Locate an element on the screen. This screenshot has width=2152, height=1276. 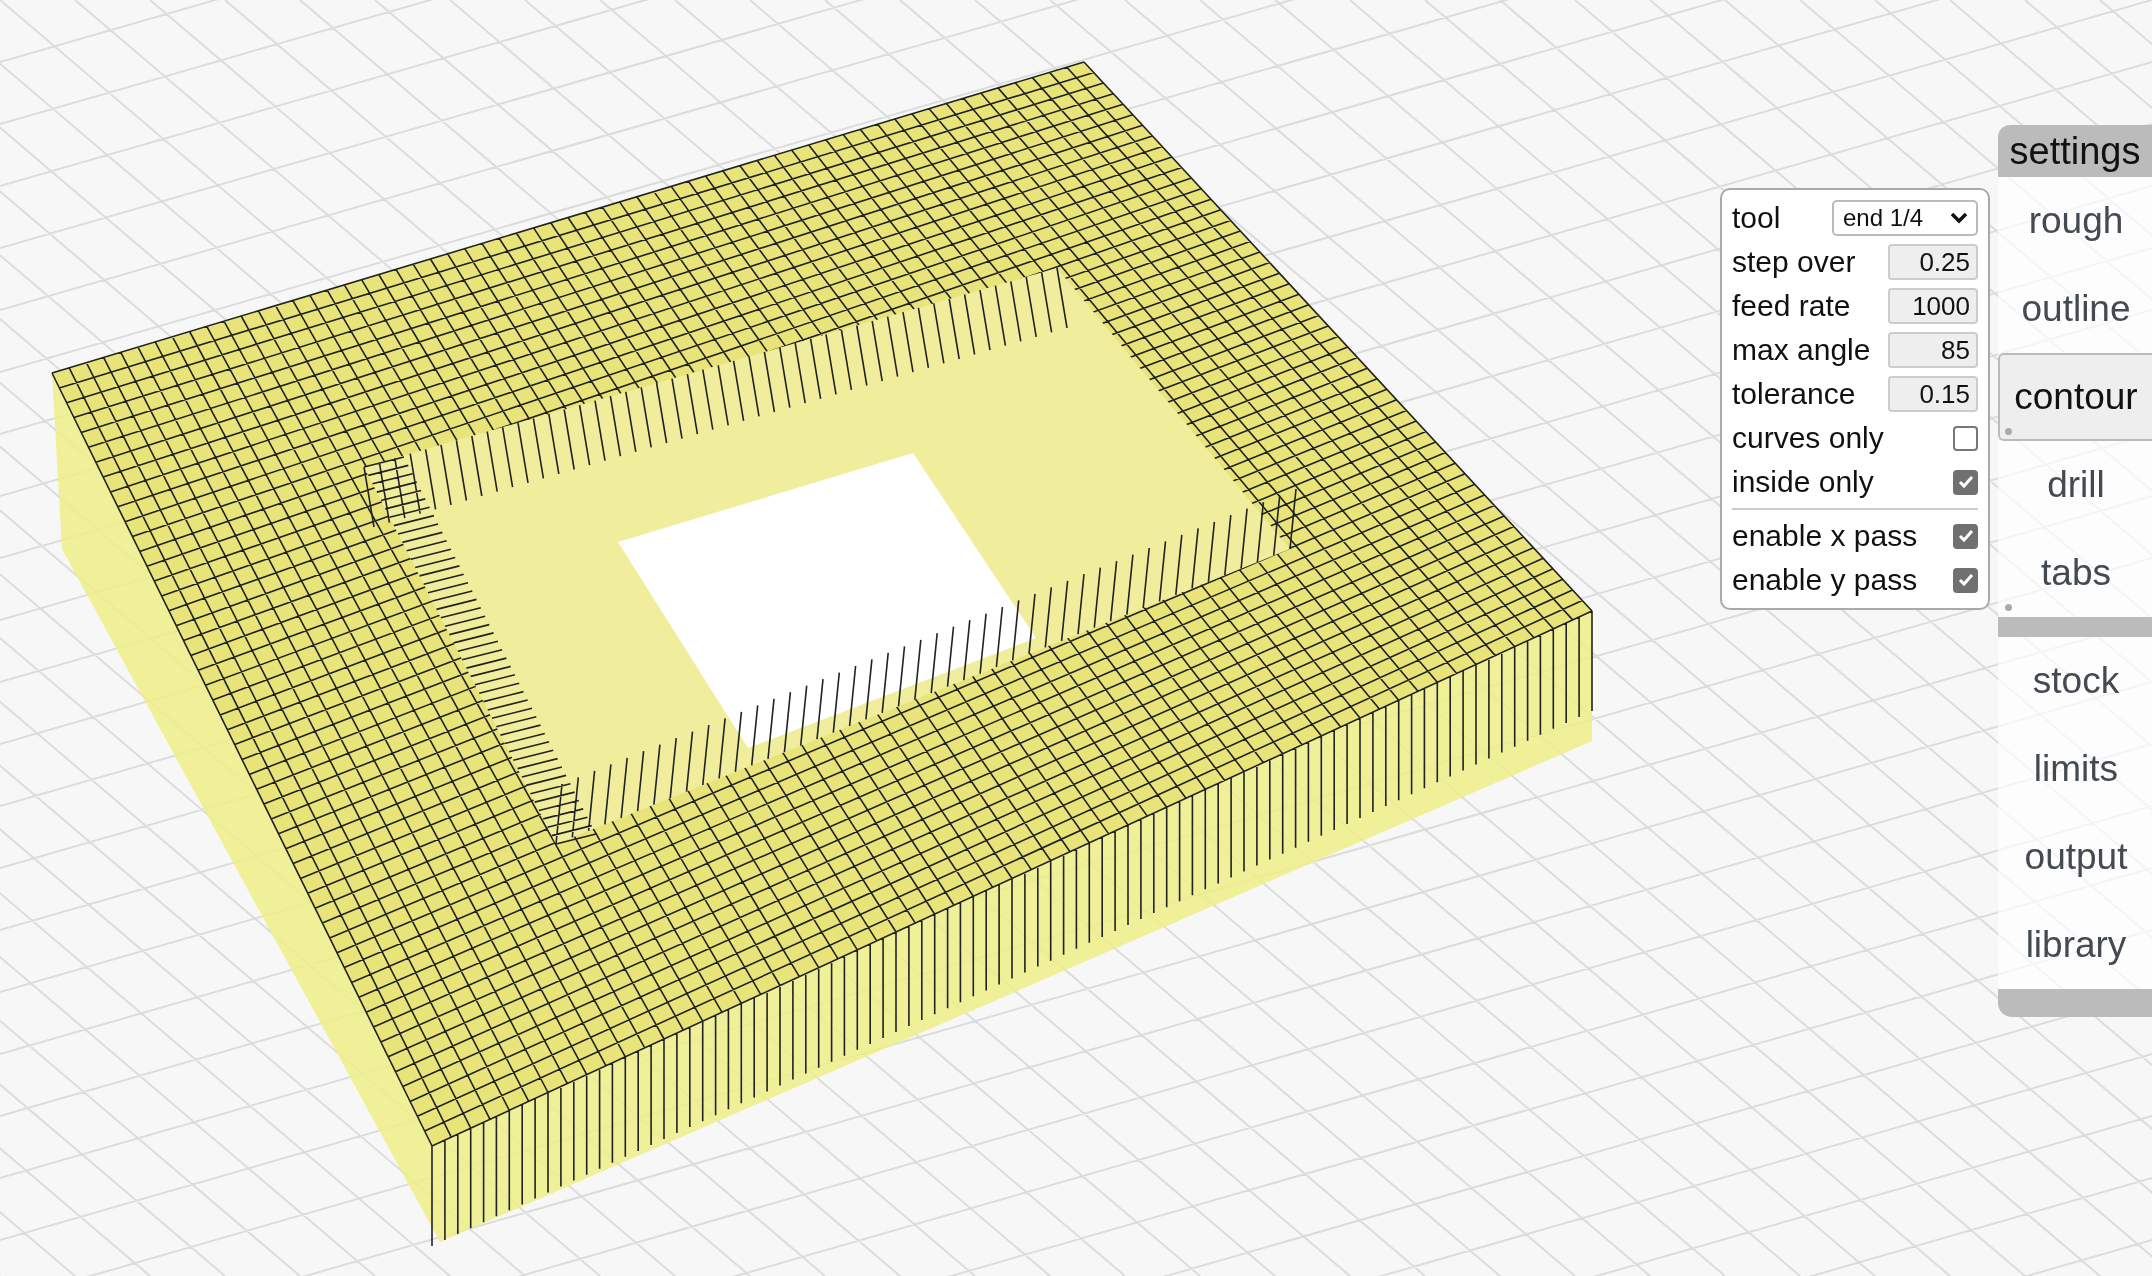
field-label: tool is located at coordinates (1756, 218).